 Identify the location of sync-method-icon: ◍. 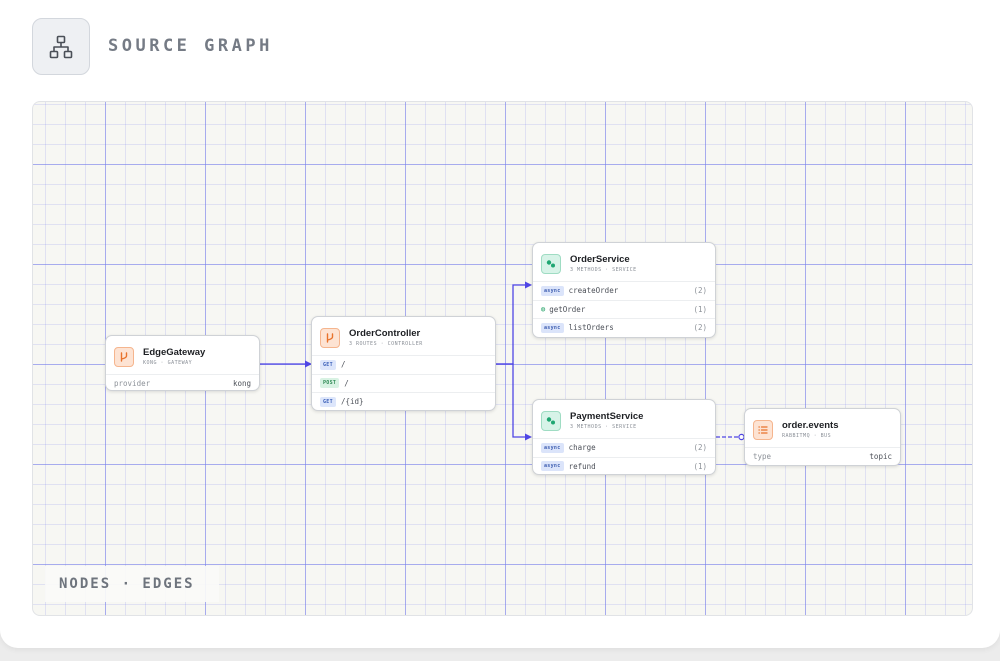
(543, 309).